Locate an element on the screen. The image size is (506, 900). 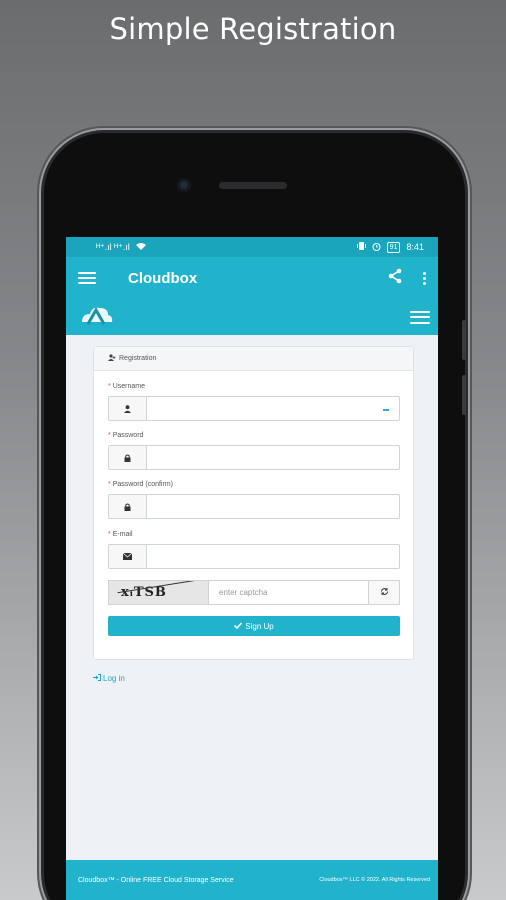
password-input is located at coordinates (273, 457).